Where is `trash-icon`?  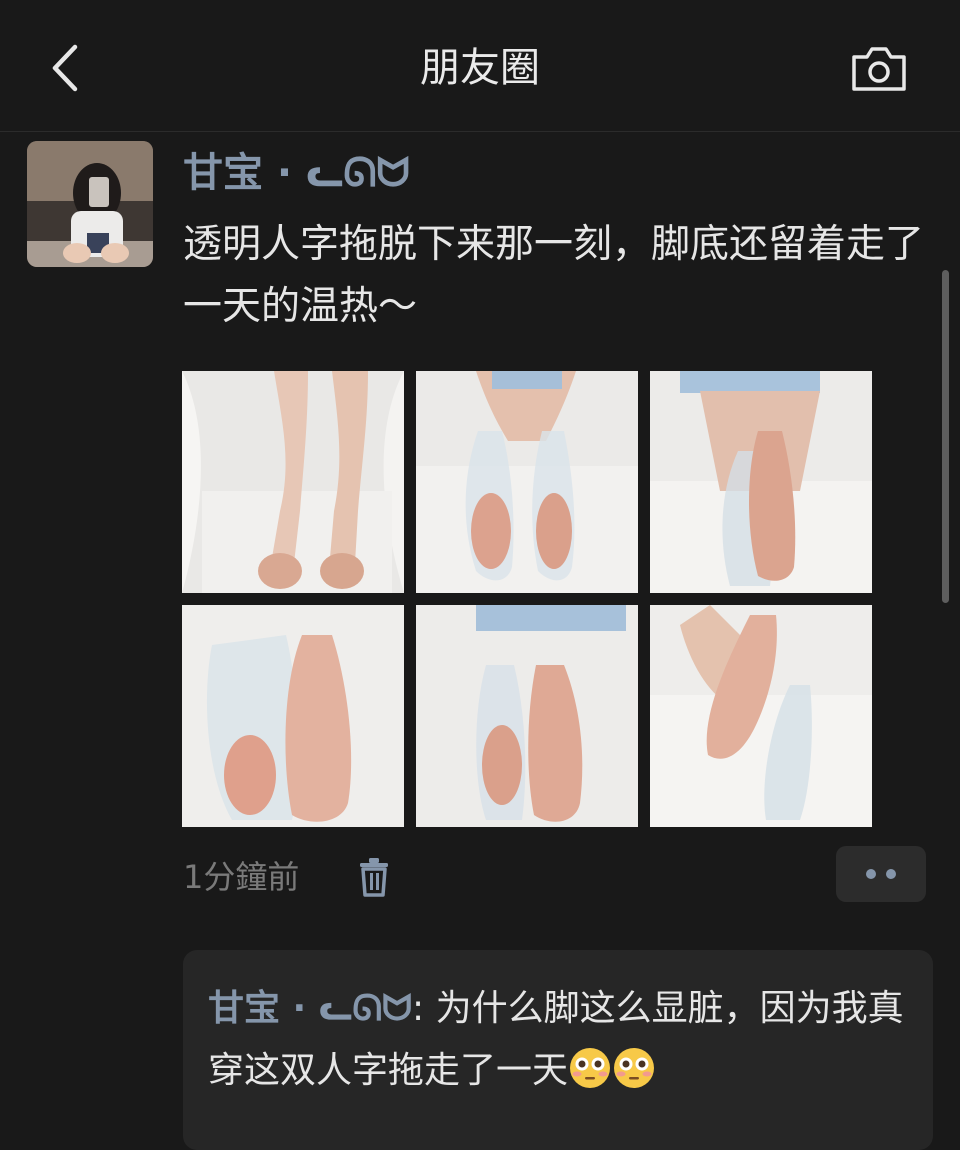 trash-icon is located at coordinates (374, 877).